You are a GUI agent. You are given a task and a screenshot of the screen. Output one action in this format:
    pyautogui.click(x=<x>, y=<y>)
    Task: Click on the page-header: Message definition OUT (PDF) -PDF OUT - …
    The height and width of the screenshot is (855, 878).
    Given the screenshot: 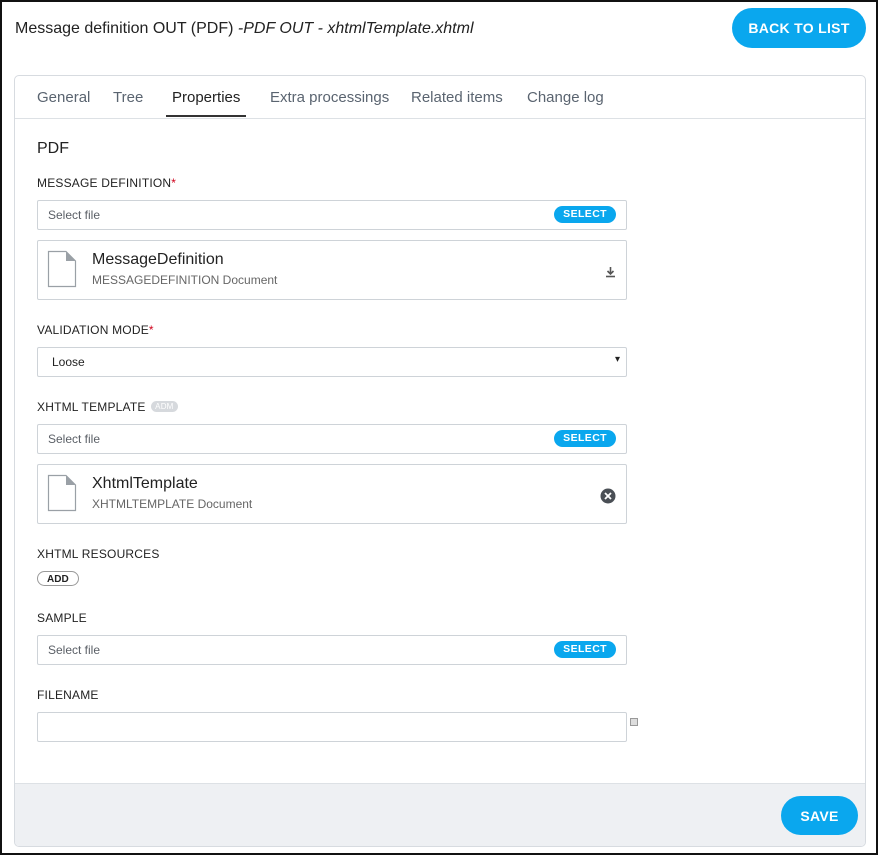 What is the action you would take?
    pyautogui.click(x=439, y=33)
    